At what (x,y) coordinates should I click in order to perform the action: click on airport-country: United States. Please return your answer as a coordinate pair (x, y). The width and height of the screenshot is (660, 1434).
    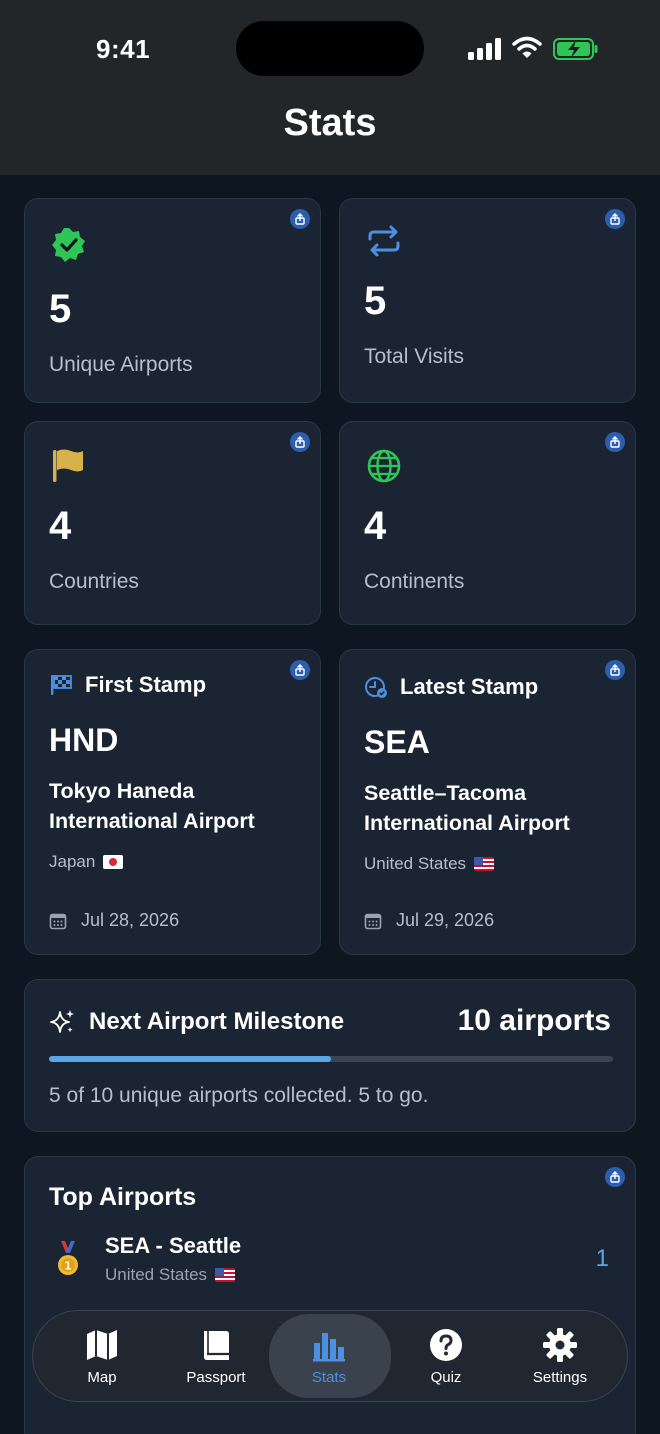
    Looking at the image, I should click on (170, 1275).